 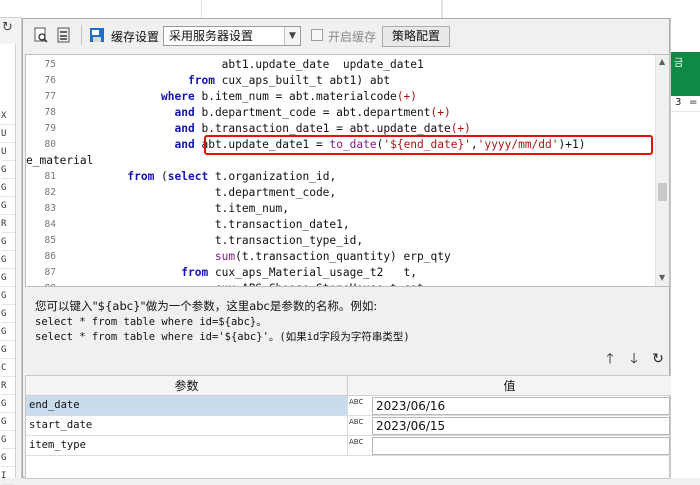 I want to click on code-line: 75 abt1.update_date update_date1, so click(x=341, y=65).